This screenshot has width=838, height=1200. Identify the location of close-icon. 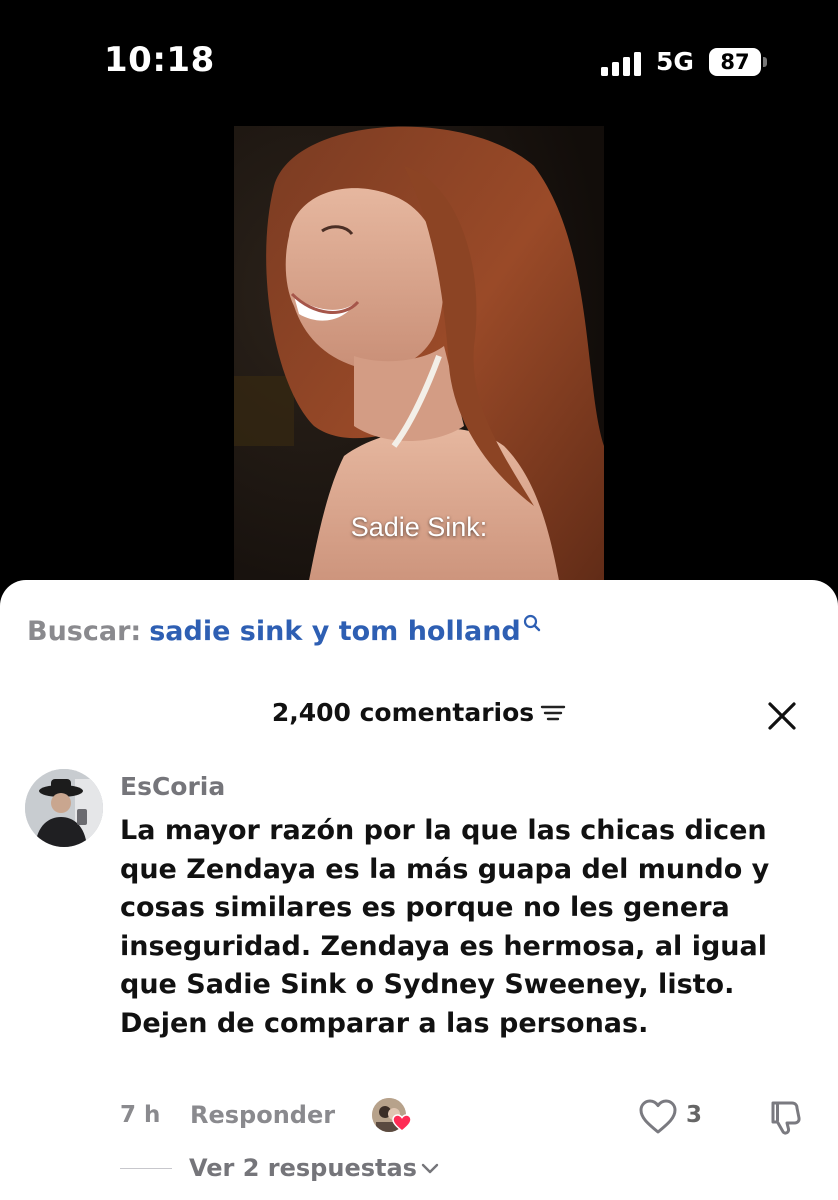
(782, 716).